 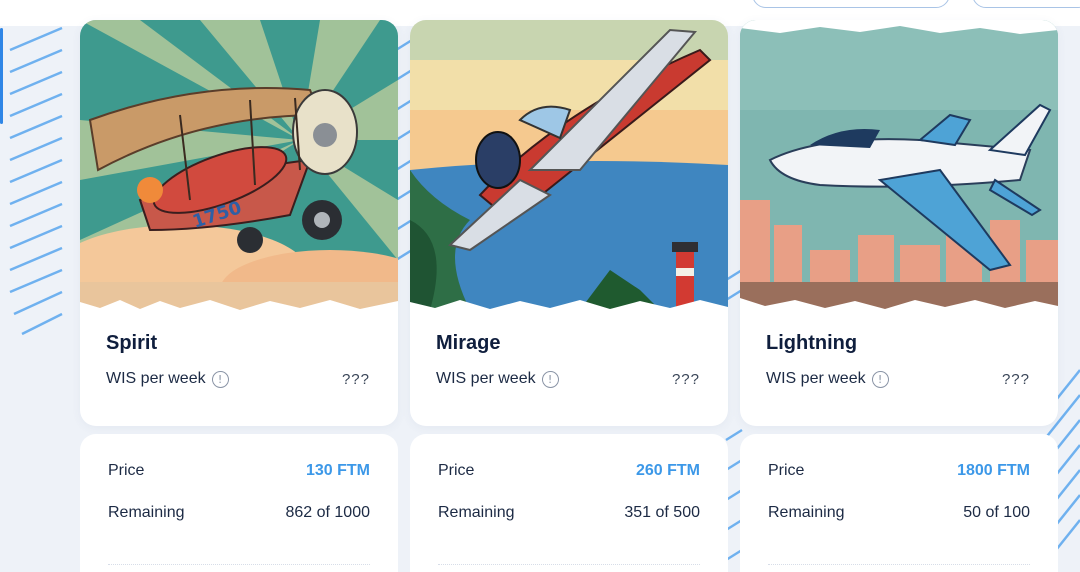 I want to click on price-value: 260 FTM, so click(x=667, y=470).